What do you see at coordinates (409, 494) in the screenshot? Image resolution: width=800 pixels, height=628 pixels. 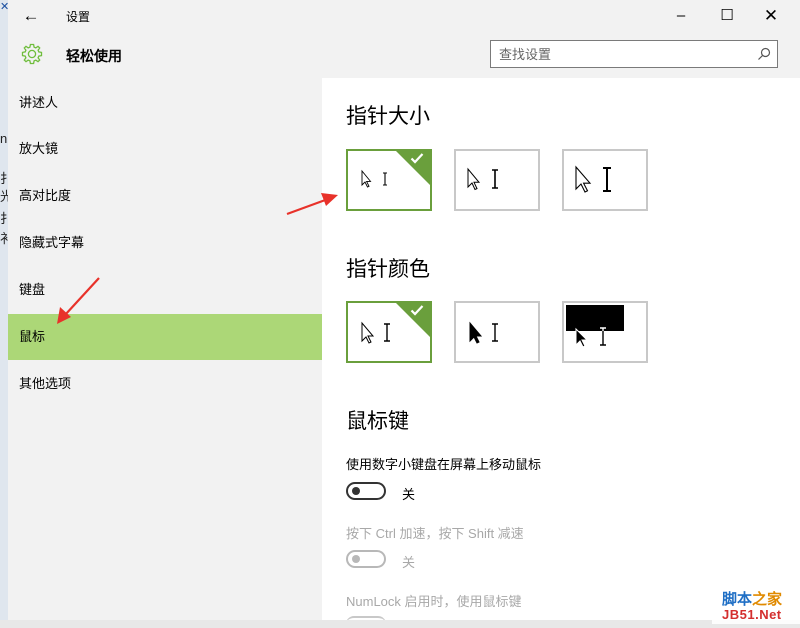 I see `numpad-mouse-state: 关` at bounding box center [409, 494].